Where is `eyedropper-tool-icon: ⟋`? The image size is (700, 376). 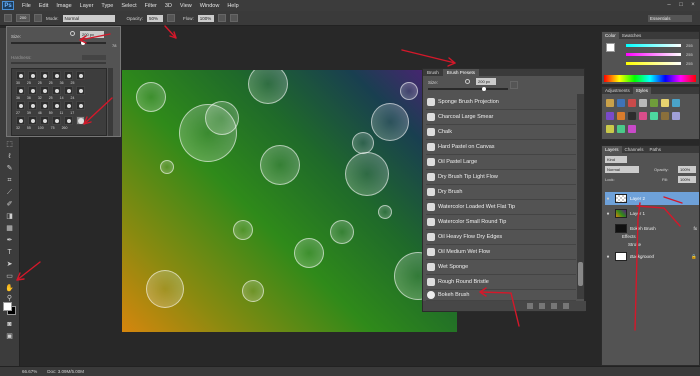 eyedropper-tool-icon: ⟋ is located at coordinates (9, 192).